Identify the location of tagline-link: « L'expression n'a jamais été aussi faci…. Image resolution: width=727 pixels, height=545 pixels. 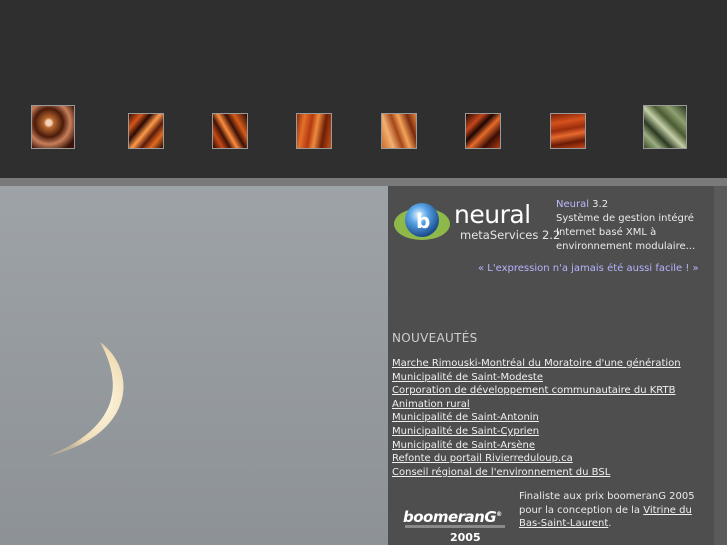
(588, 268).